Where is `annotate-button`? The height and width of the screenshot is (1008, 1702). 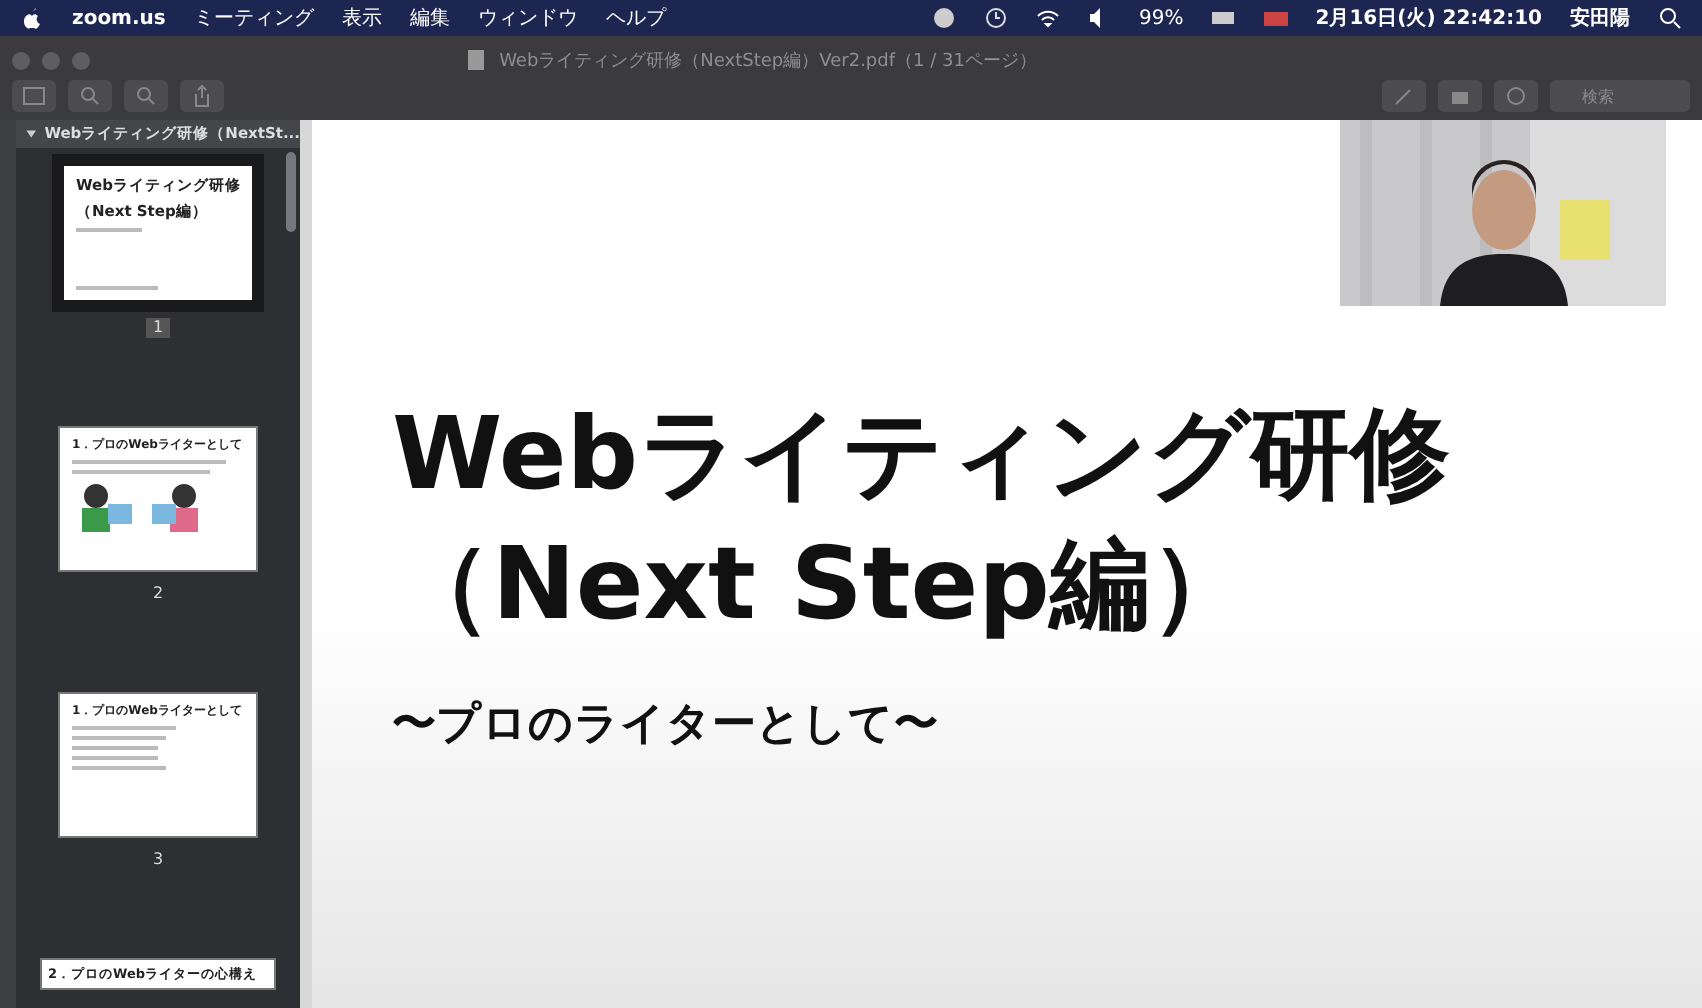 annotate-button is located at coordinates (1516, 96).